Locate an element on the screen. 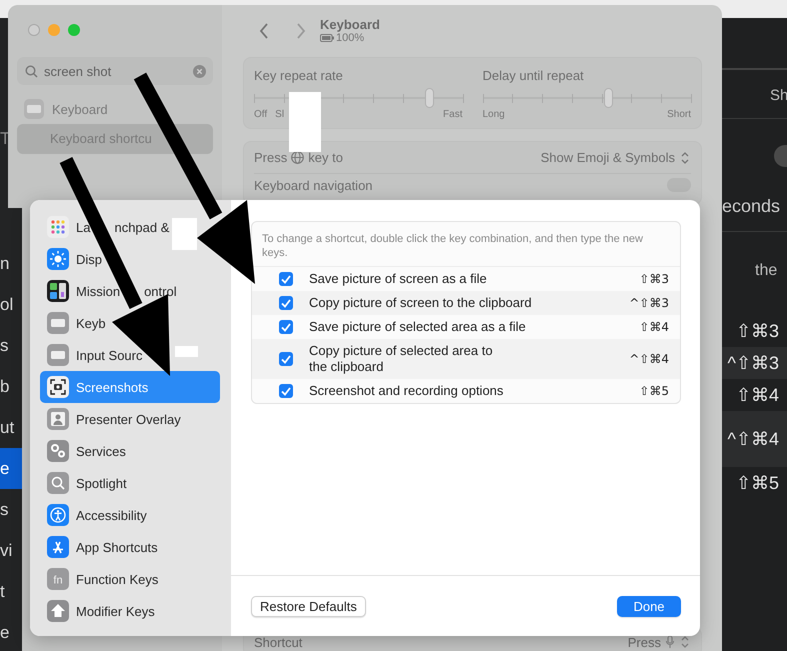 The width and height of the screenshot is (787, 651). window-text-fragment: t is located at coordinates (3, 592).